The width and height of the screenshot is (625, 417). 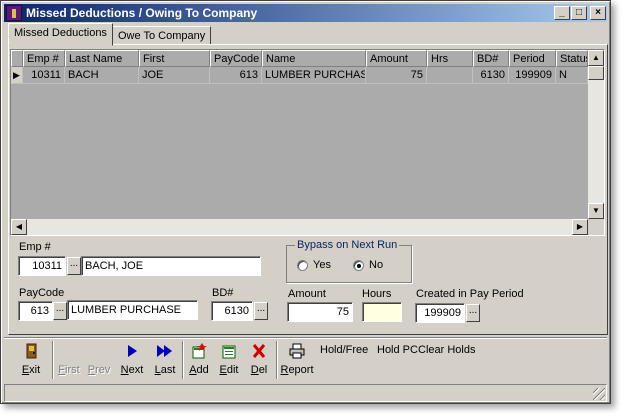 What do you see at coordinates (42, 266) in the screenshot?
I see `emp-number-field: 10311` at bounding box center [42, 266].